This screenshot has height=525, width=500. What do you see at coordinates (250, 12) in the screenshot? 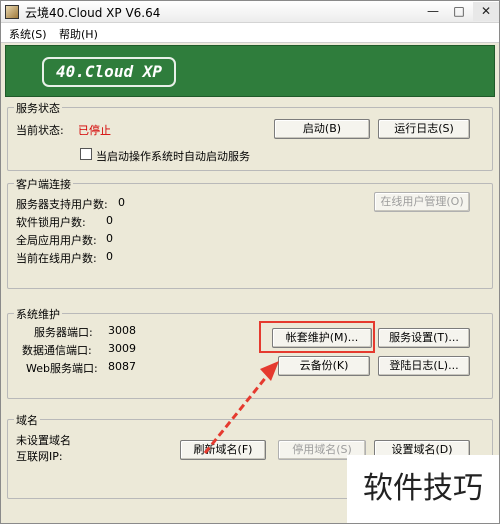
I see `title-bar: 云境40.Cloud XP V6.64 — □ ✕` at bounding box center [250, 12].